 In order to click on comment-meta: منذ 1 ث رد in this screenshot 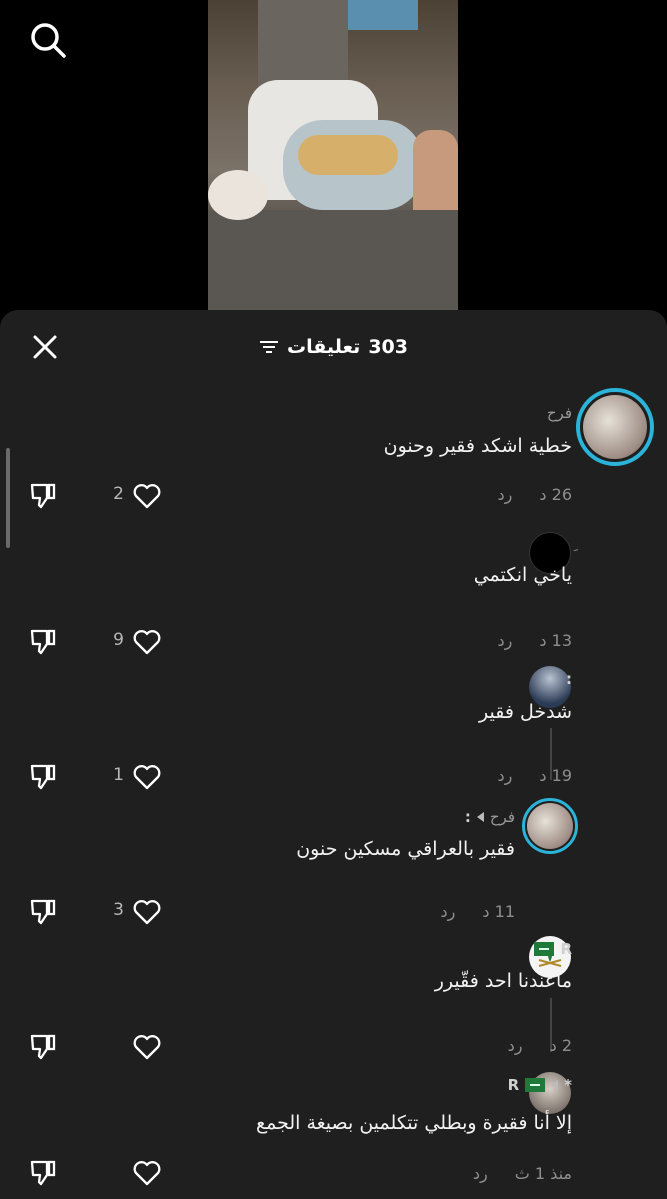, I will do `click(522, 1173)`.